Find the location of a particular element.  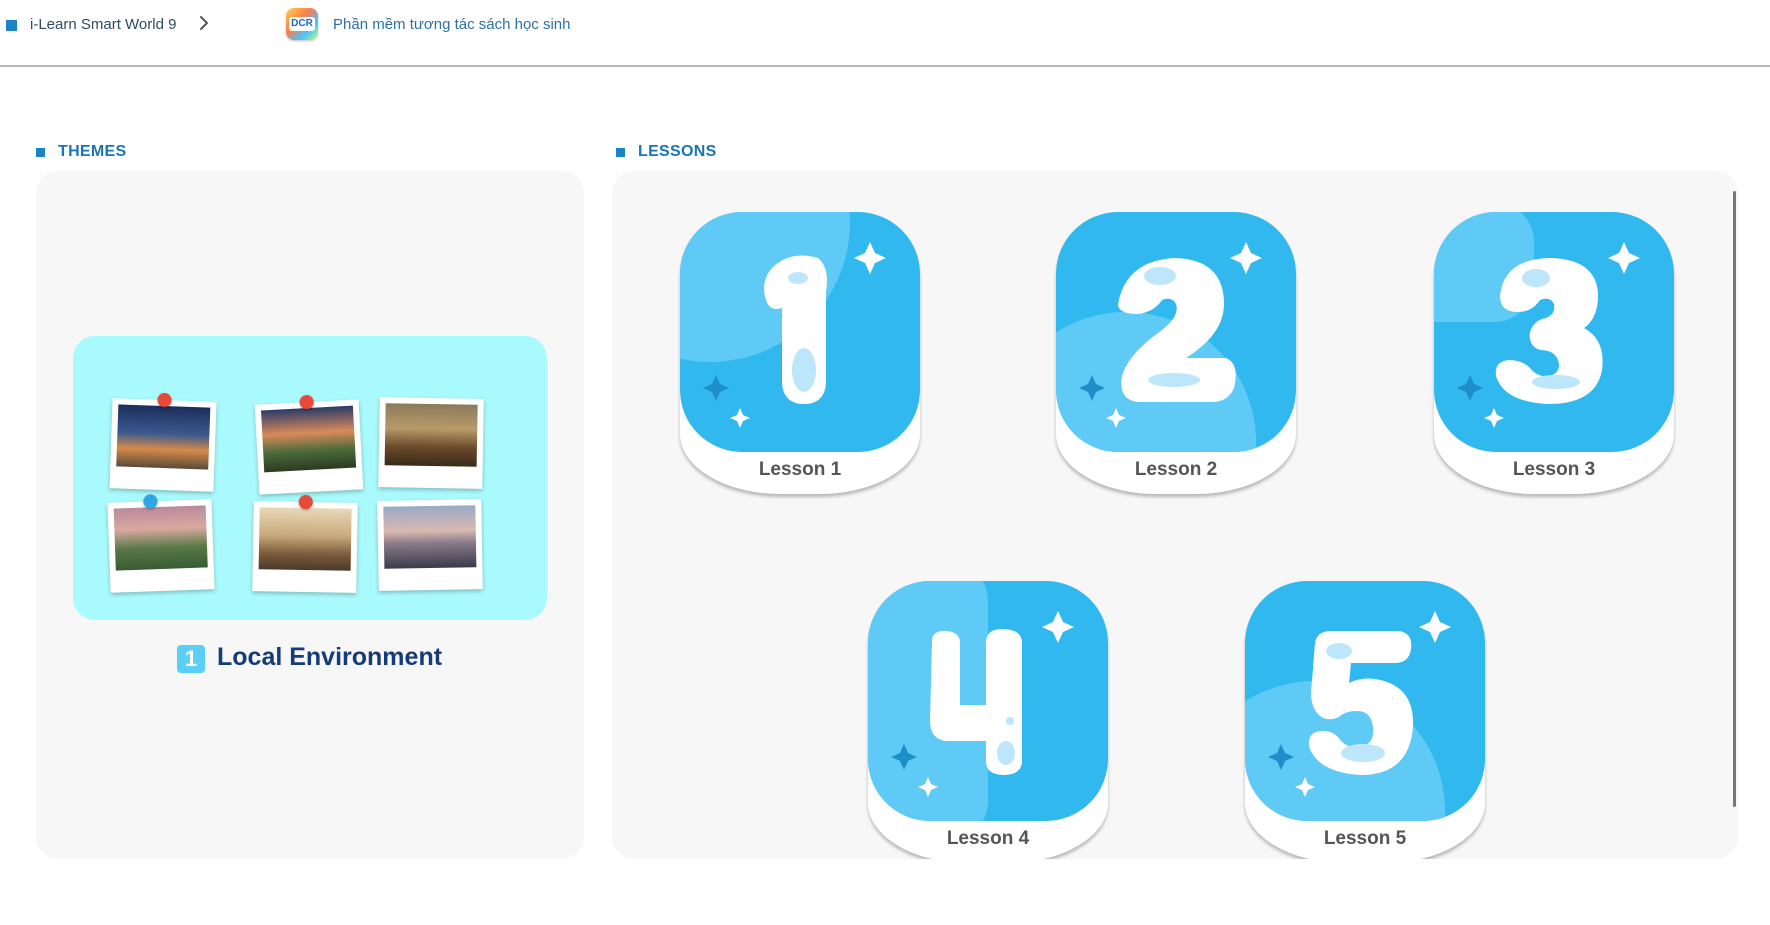

lesson-1-card: Lesson 1 is located at coordinates (800, 354).